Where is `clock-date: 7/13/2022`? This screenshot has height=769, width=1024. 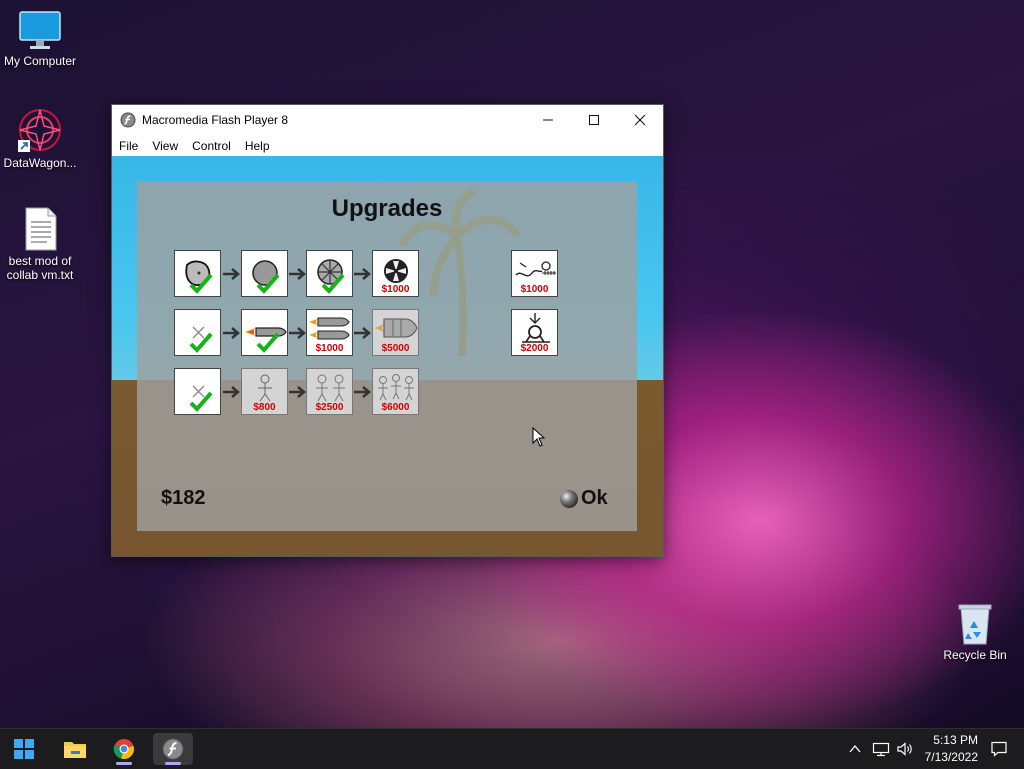
clock-date: 7/13/2022 is located at coordinates (951, 757).